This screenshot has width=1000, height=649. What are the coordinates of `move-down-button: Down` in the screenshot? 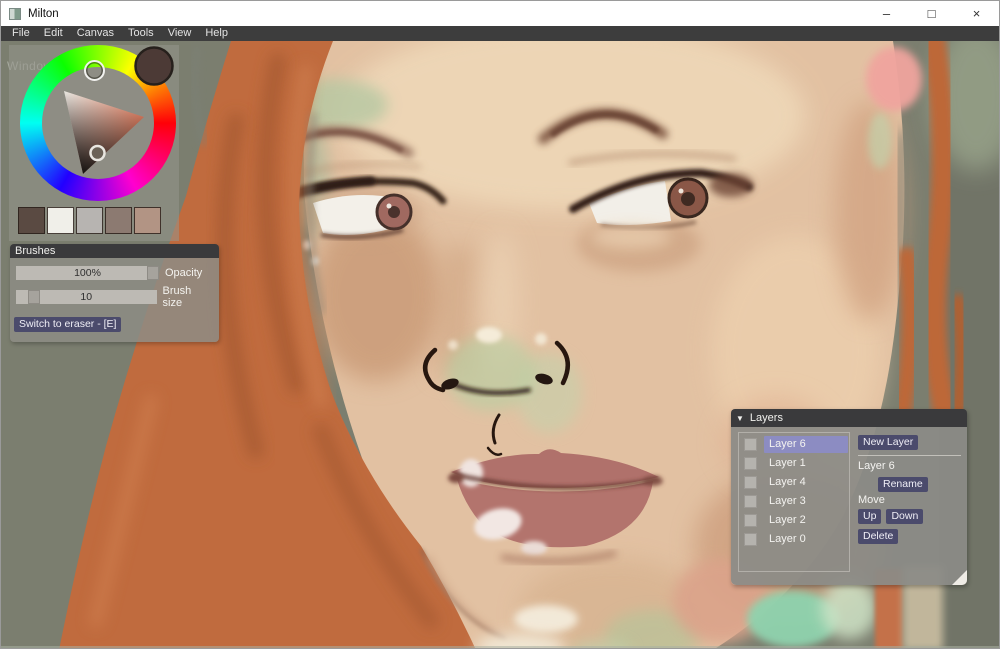 It's located at (905, 516).